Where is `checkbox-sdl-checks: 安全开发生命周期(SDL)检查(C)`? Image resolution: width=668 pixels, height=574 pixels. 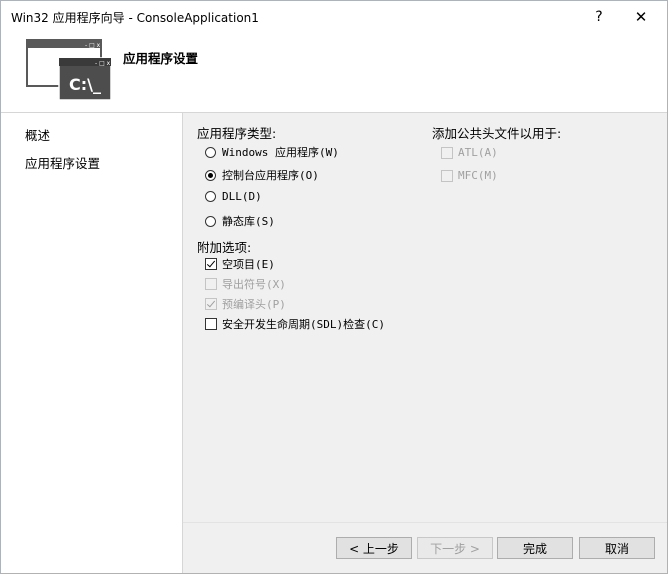
checkbox-sdl-checks: 安全开发生命周期(SDL)检查(C) is located at coordinates (295, 324).